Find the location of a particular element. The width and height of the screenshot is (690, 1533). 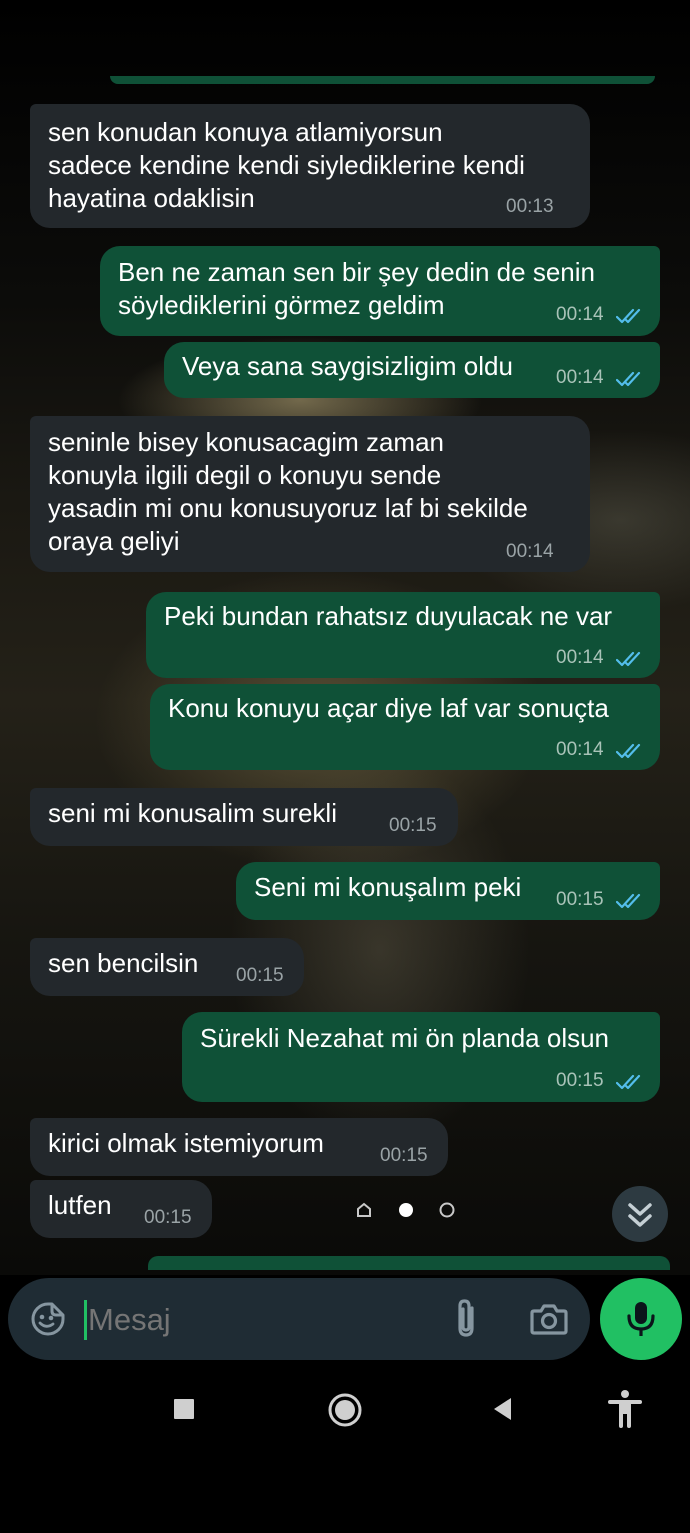

system-navigation-bar is located at coordinates (345, 1446).